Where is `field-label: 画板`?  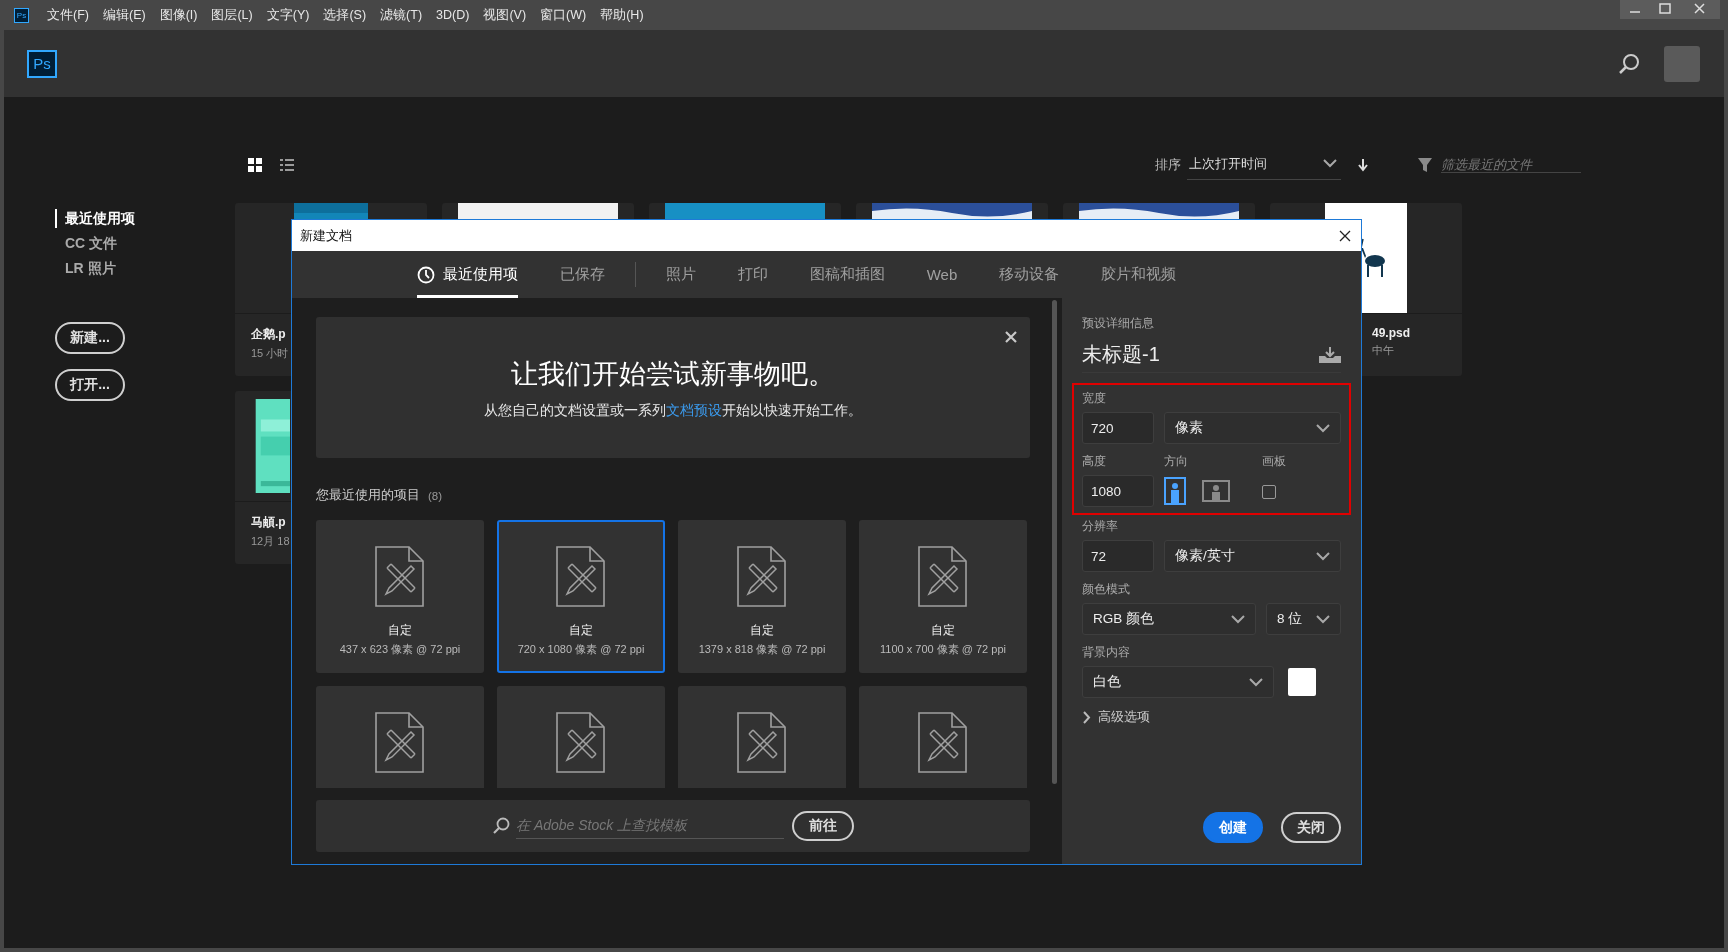
field-label: 画板 is located at coordinates (1274, 461).